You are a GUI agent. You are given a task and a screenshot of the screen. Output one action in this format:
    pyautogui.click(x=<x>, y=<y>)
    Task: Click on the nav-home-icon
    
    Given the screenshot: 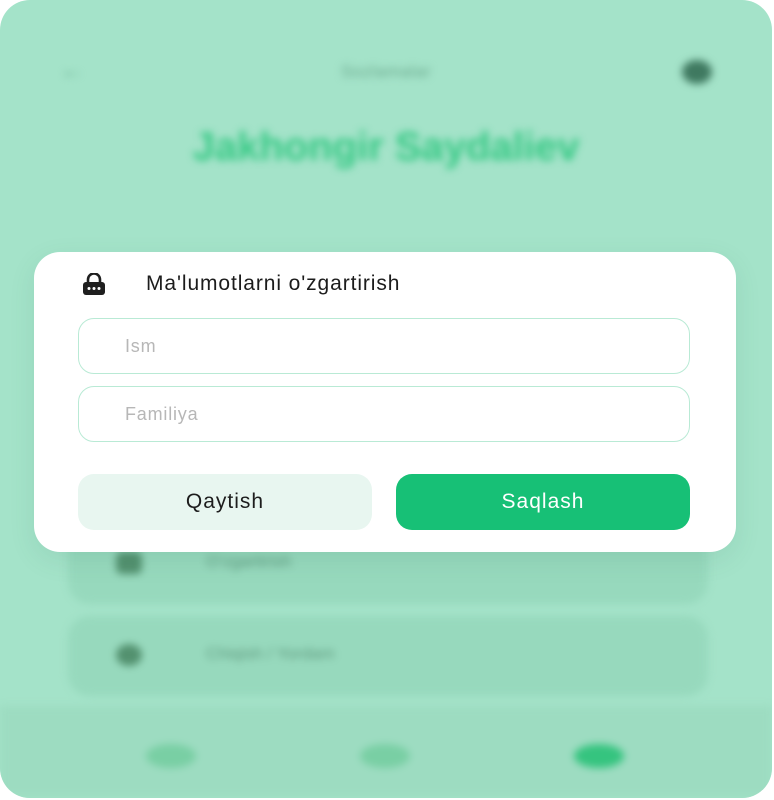 What is the action you would take?
    pyautogui.click(x=171, y=756)
    